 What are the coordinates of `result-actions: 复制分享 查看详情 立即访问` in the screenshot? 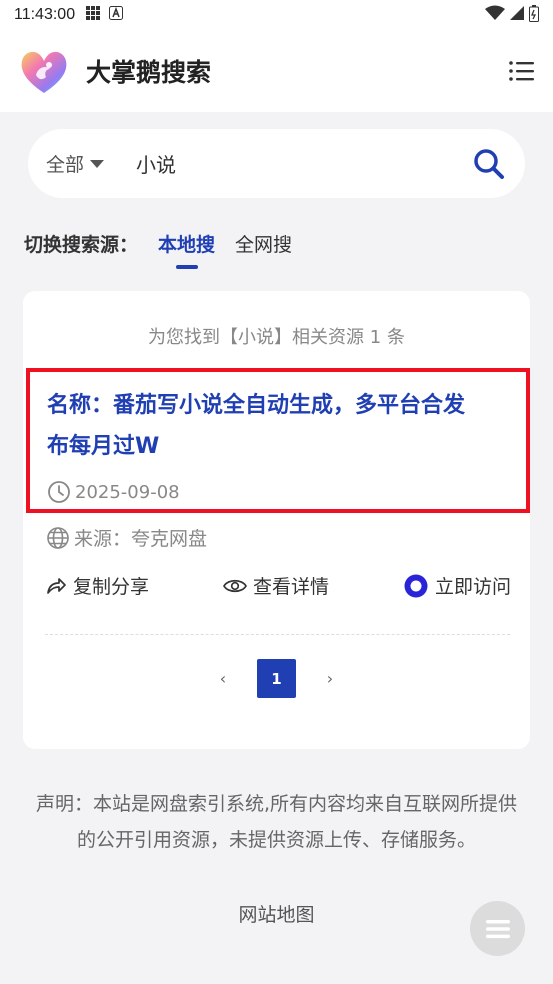 It's located at (278, 585).